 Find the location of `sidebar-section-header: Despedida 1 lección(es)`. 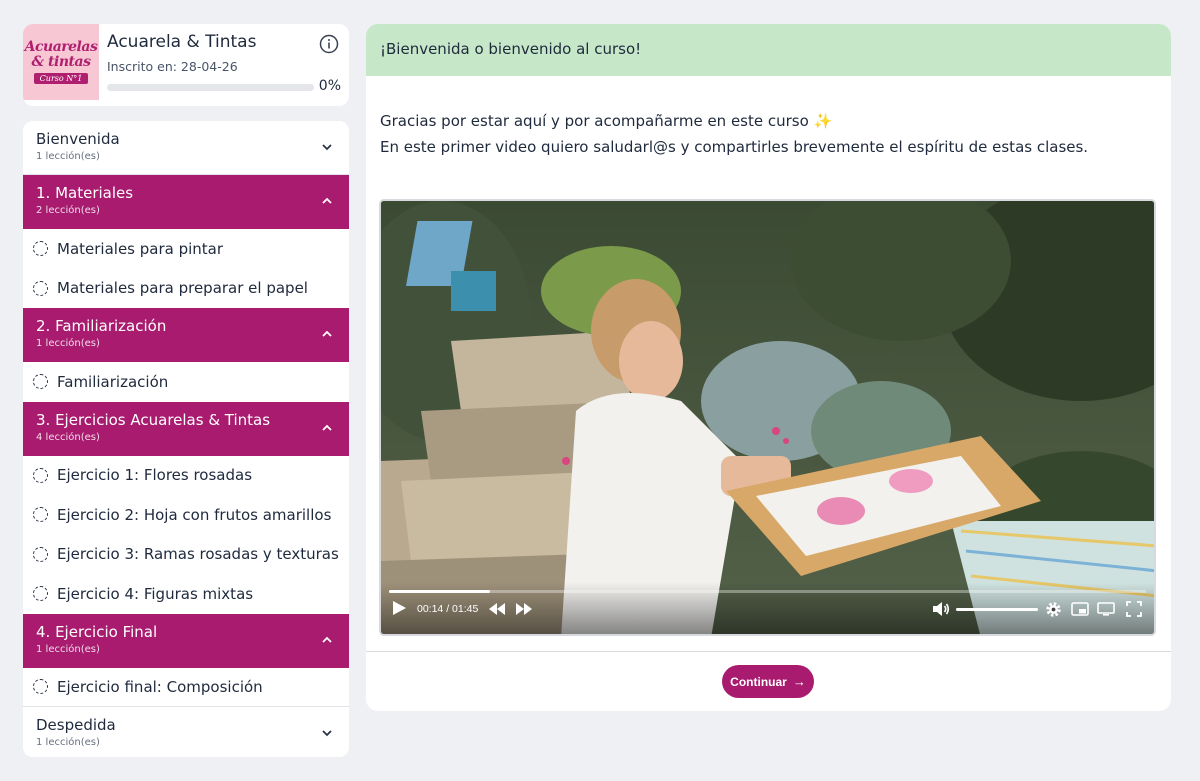

sidebar-section-header: Despedida 1 lección(es) is located at coordinates (186, 732).